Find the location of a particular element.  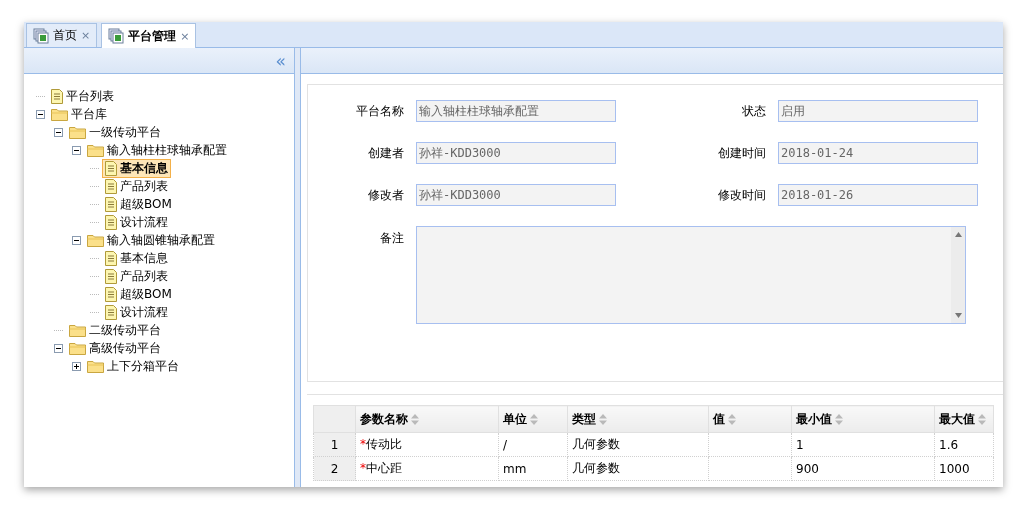

tab: 平台管理 × is located at coordinates (149, 35).